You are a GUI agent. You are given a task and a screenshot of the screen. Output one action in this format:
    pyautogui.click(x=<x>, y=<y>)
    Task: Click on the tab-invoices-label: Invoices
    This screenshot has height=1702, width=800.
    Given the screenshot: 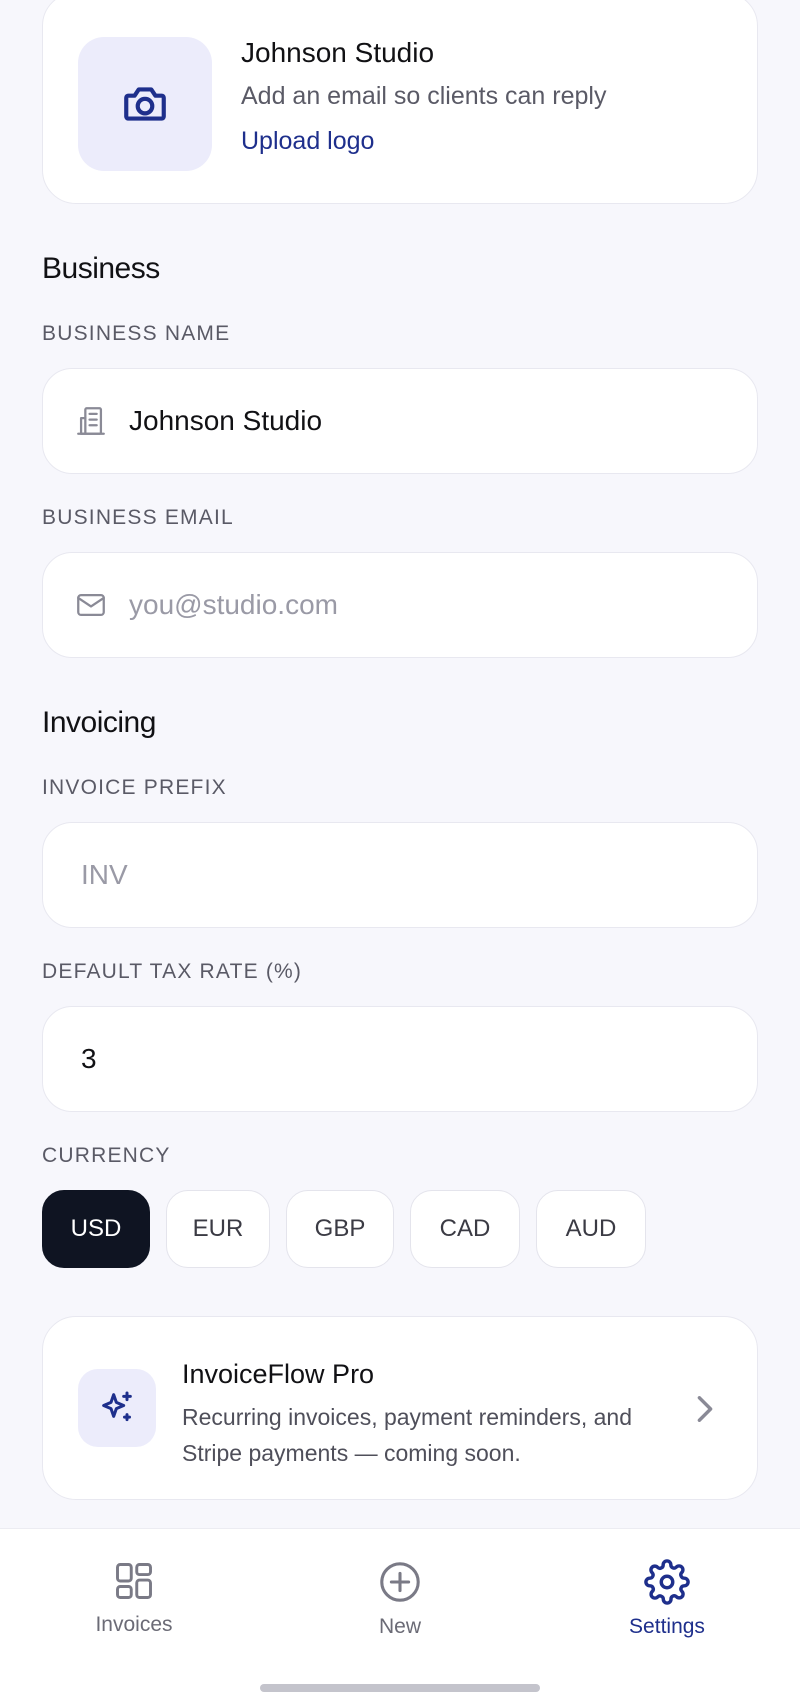 What is the action you would take?
    pyautogui.click(x=134, y=1624)
    